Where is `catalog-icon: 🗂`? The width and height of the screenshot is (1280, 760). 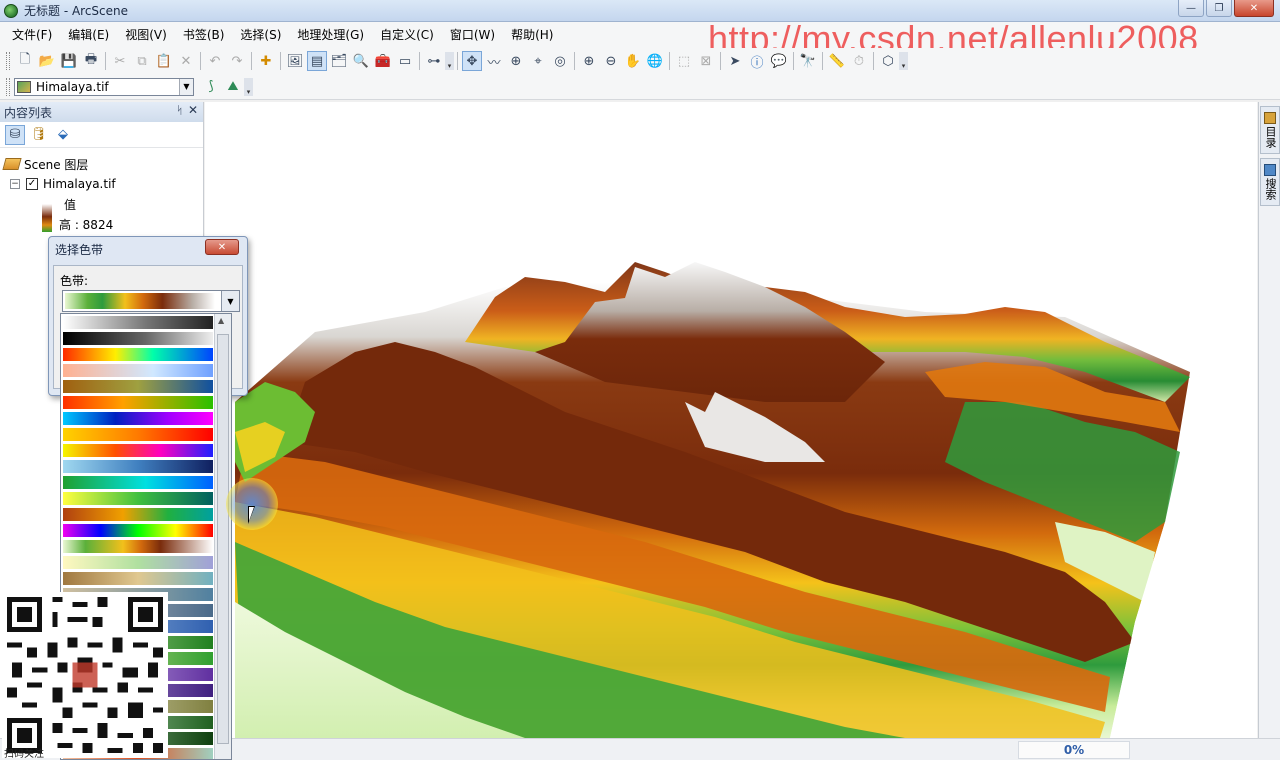
catalog-icon: 🗂 is located at coordinates (339, 61).